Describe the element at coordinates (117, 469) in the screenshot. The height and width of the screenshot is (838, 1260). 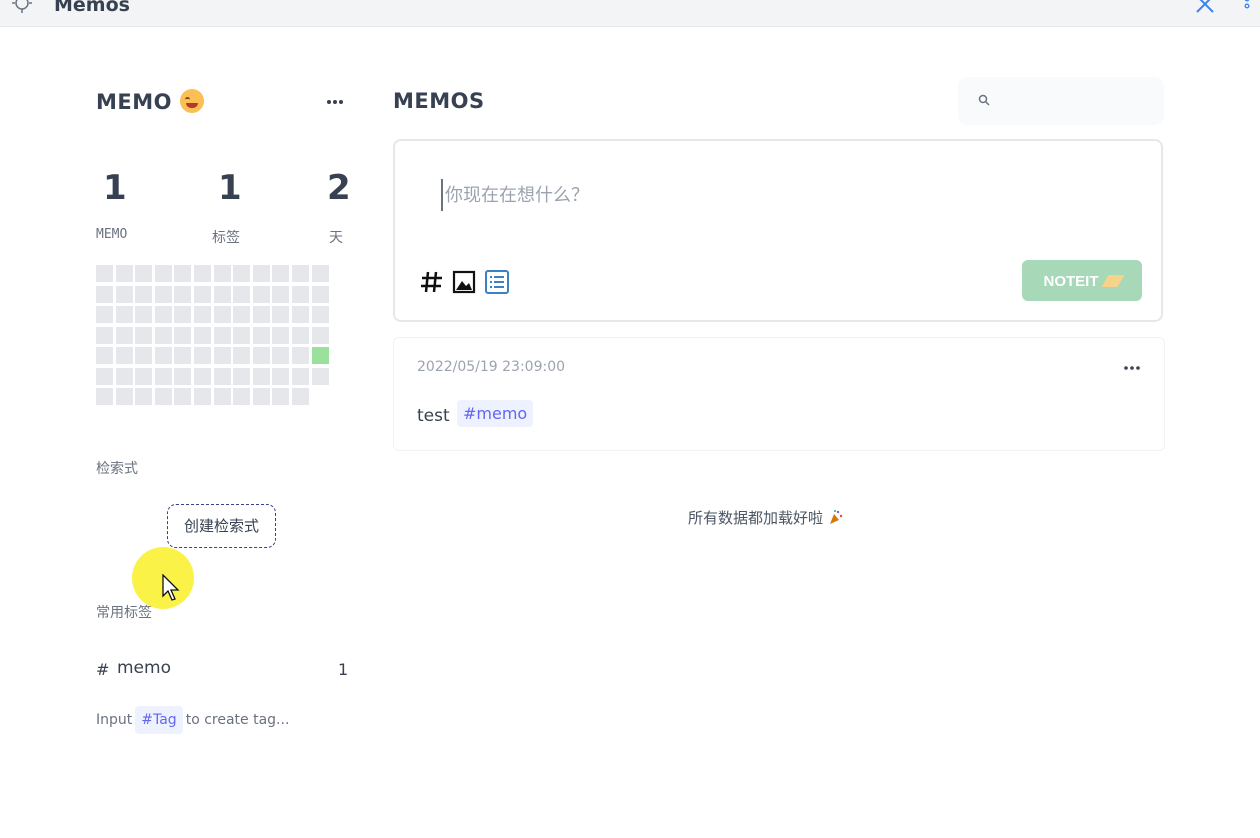
I see `query-section-title: 检索式` at that location.